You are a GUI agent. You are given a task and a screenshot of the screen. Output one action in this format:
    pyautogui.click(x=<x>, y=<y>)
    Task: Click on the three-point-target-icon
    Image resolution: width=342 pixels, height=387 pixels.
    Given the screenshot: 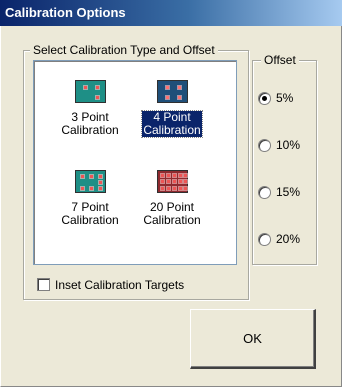 What is the action you would take?
    pyautogui.click(x=90, y=91)
    